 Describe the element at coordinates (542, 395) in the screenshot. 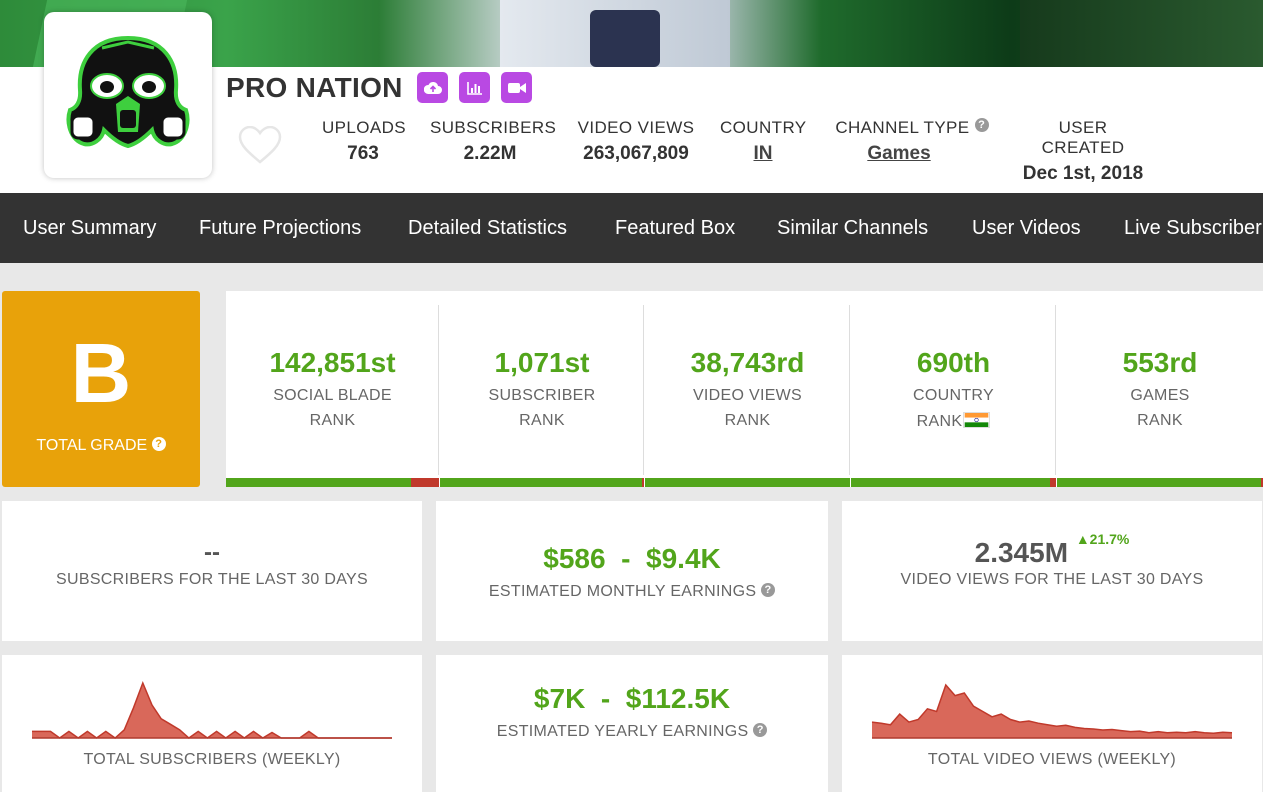

I see `rank-label: SUBSCRIBER` at that location.